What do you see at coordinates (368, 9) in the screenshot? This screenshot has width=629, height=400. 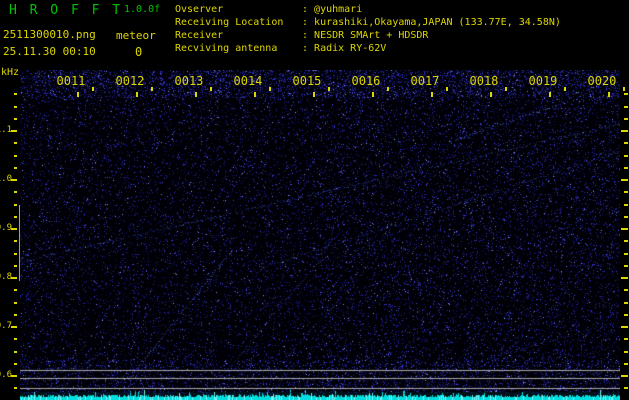 I see `info-row: Ovserver: @yuhmari` at bounding box center [368, 9].